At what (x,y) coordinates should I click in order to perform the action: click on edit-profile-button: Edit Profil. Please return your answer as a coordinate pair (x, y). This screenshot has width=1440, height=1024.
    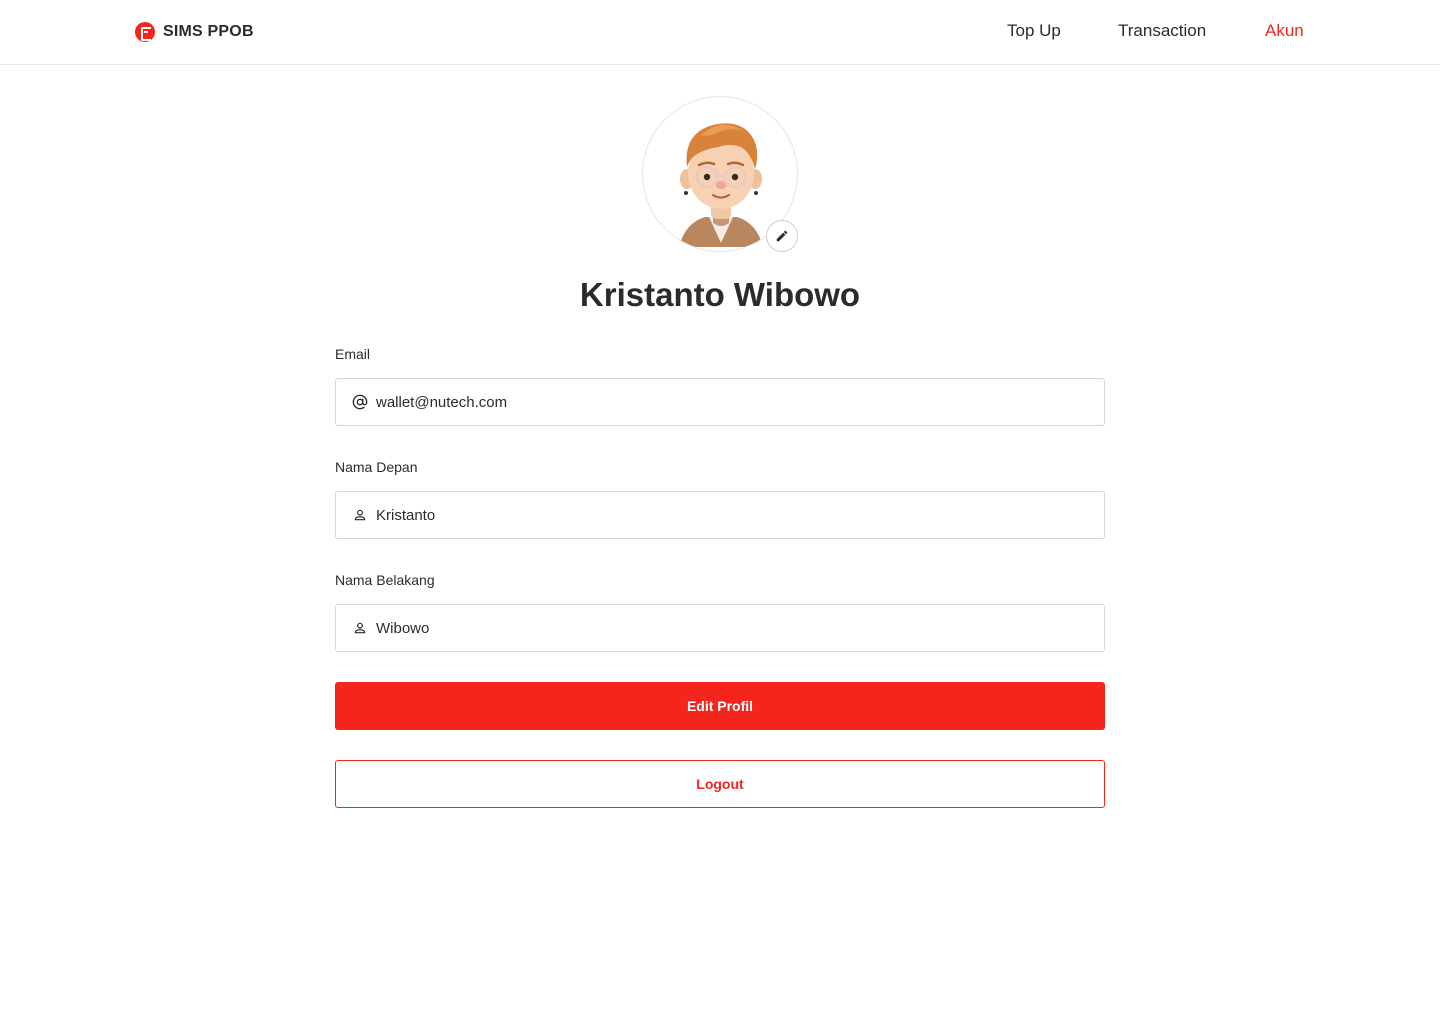
    Looking at the image, I should click on (720, 706).